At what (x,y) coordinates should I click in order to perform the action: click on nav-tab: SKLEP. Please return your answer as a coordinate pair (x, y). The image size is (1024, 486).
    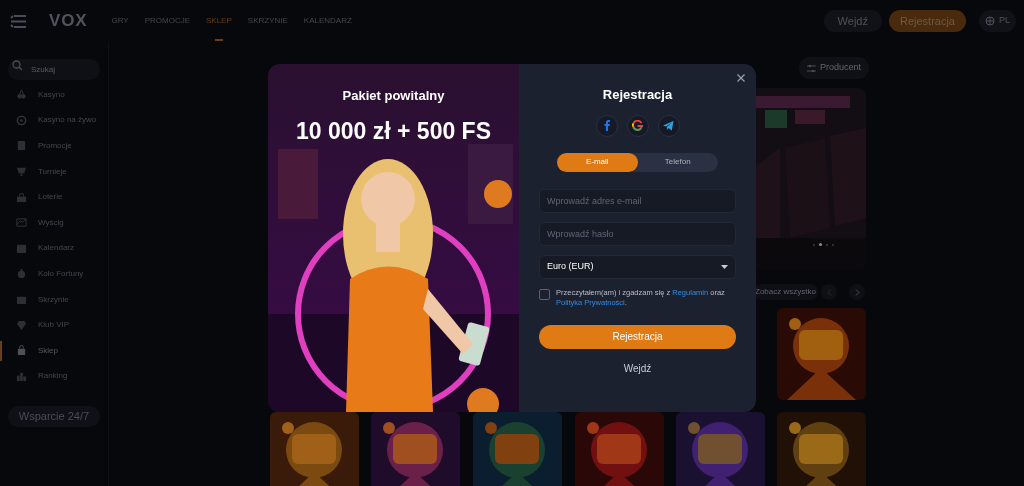
    Looking at the image, I should click on (219, 21).